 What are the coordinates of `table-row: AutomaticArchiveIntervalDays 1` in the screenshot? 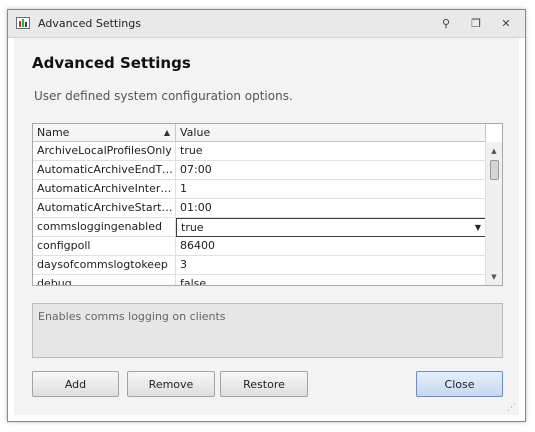 It's located at (259, 189).